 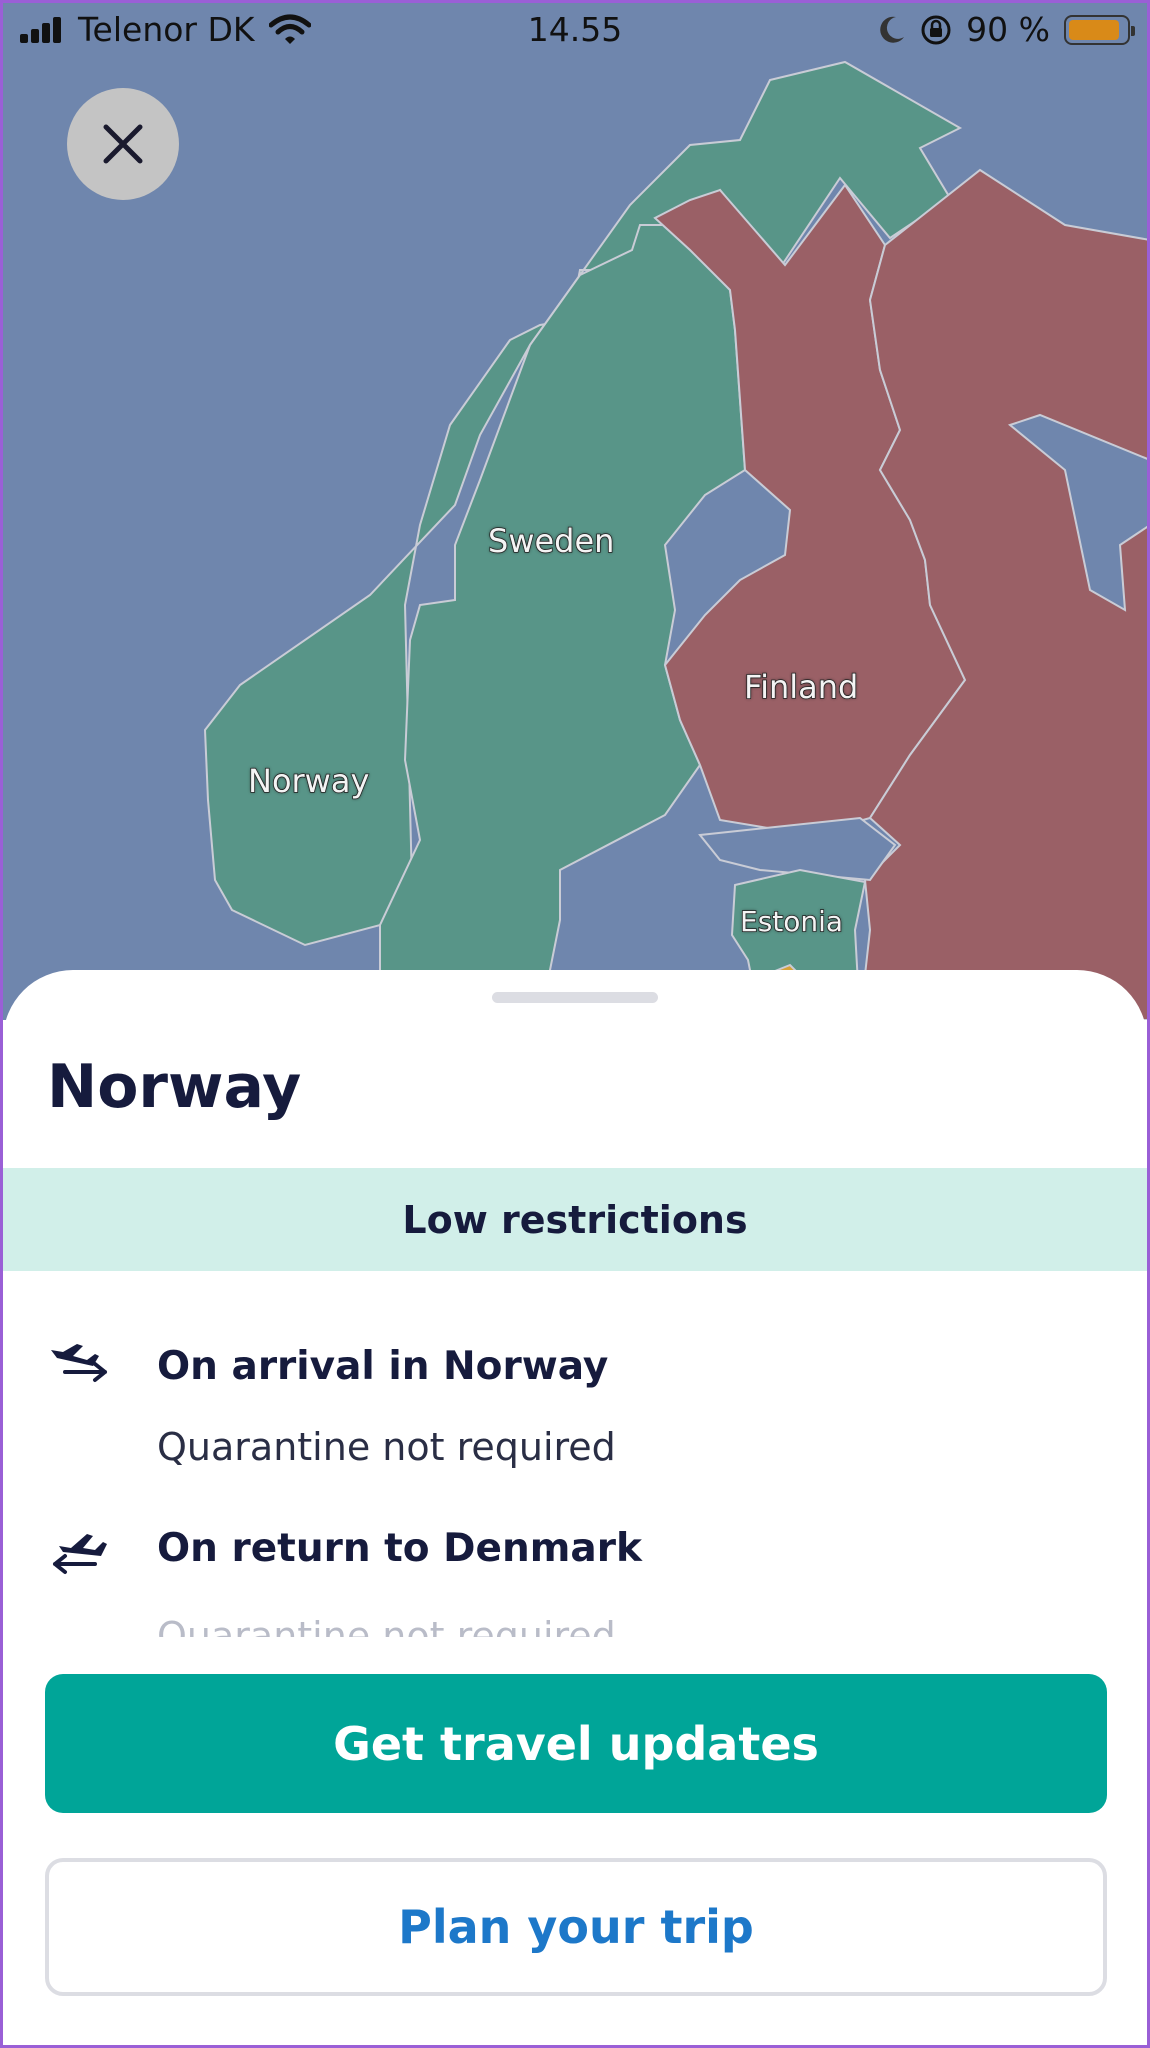 What do you see at coordinates (791, 921) in the screenshot?
I see `map-label-estonia: Estonia` at bounding box center [791, 921].